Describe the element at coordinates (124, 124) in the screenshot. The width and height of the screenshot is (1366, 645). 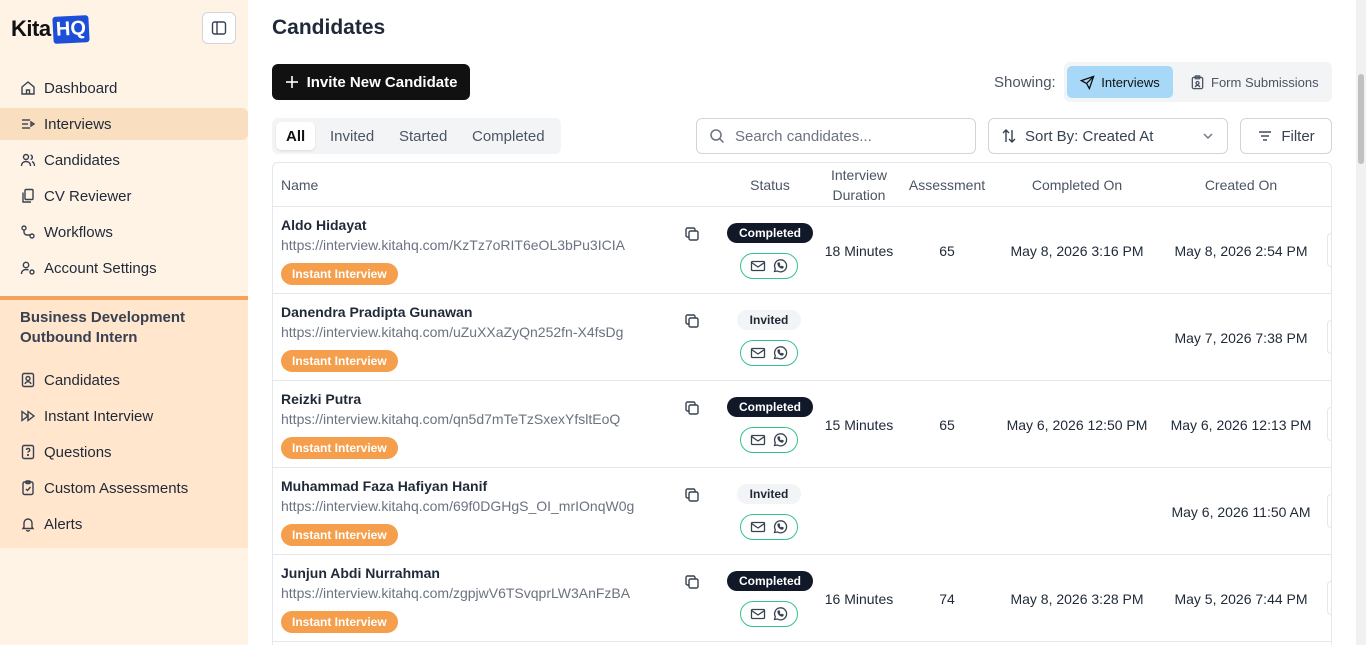
I see `sidebar-item-interviews: Interviews` at that location.